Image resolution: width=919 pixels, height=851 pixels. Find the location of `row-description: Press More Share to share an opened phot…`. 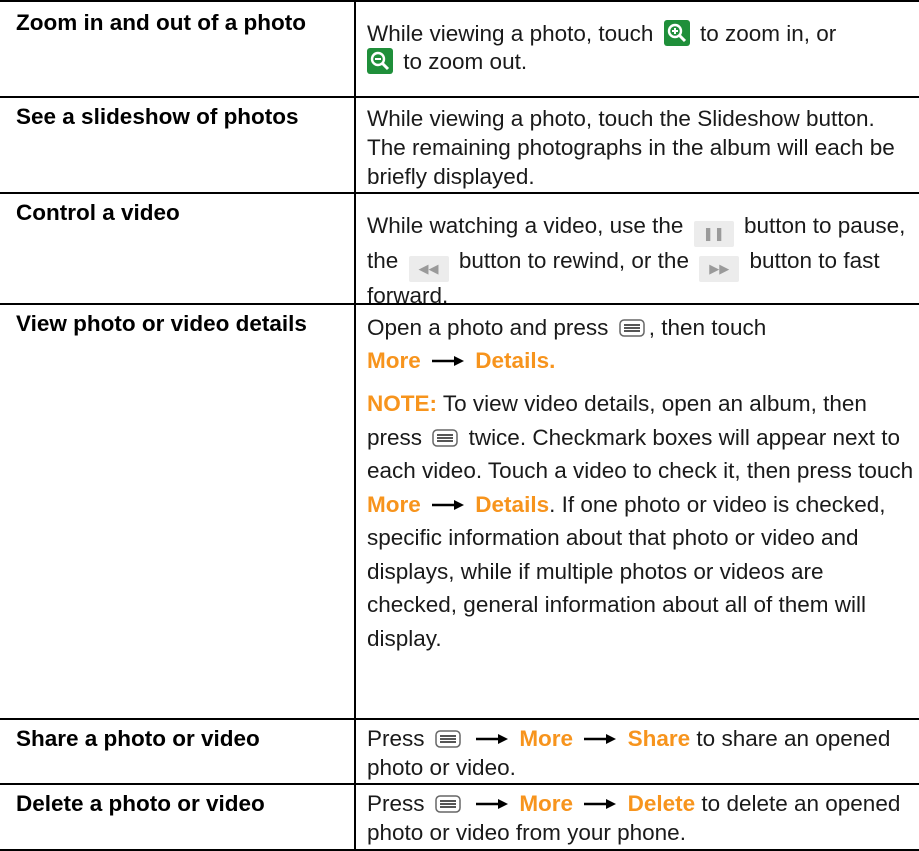

row-description: Press More Share to share an opened phot… is located at coordinates (641, 753).